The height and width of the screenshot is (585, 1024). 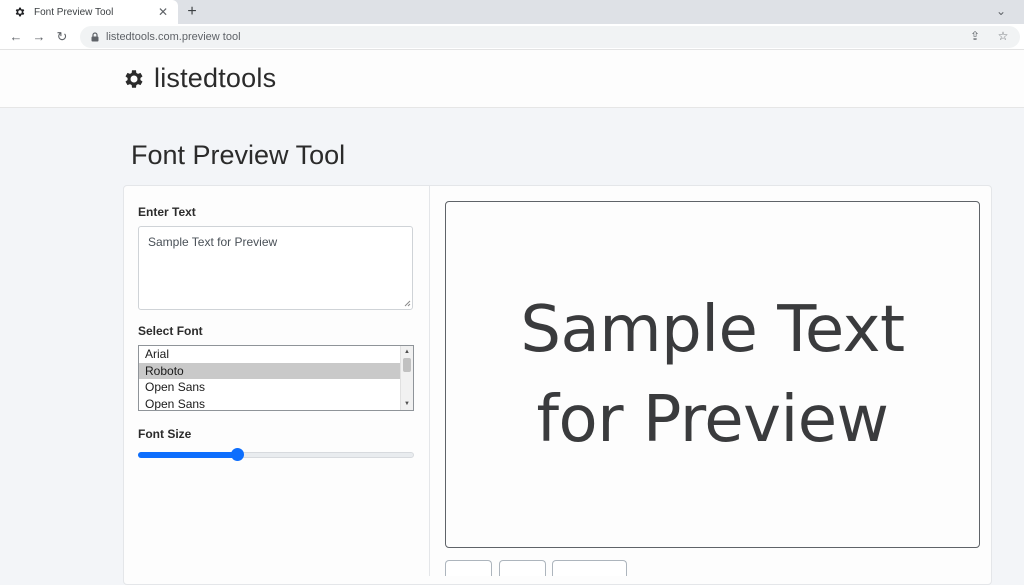 I want to click on browser-tab: Font Preview Tool ✕, so click(x=89, y=12).